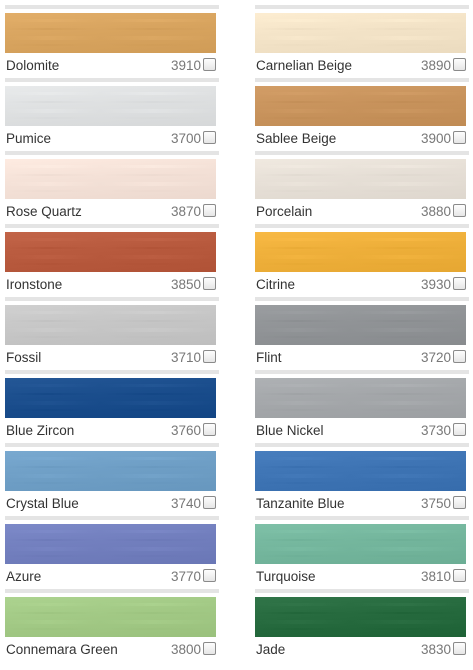 Image resolution: width=473 pixels, height=670 pixels. What do you see at coordinates (62, 649) in the screenshot?
I see `swatch-name: Connemara Green` at bounding box center [62, 649].